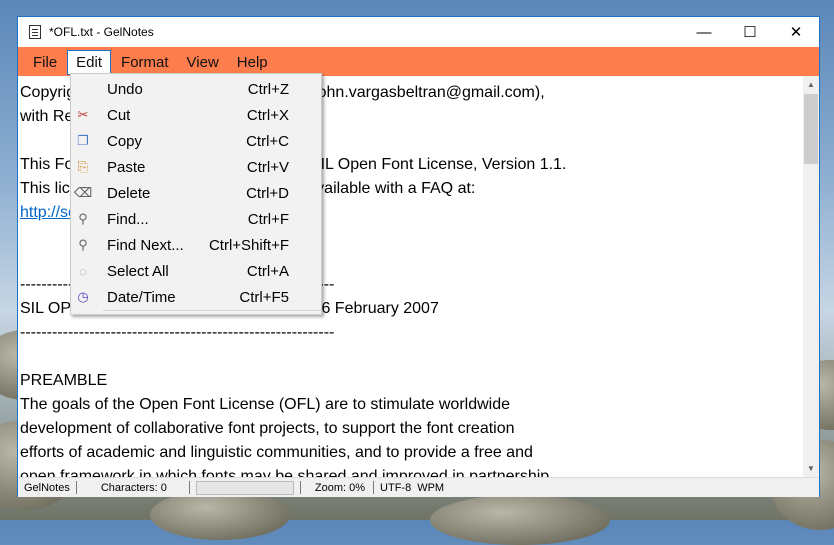 The width and height of the screenshot is (834, 545). Describe the element at coordinates (125, 141) in the screenshot. I see `menu-item-label: Copy` at that location.